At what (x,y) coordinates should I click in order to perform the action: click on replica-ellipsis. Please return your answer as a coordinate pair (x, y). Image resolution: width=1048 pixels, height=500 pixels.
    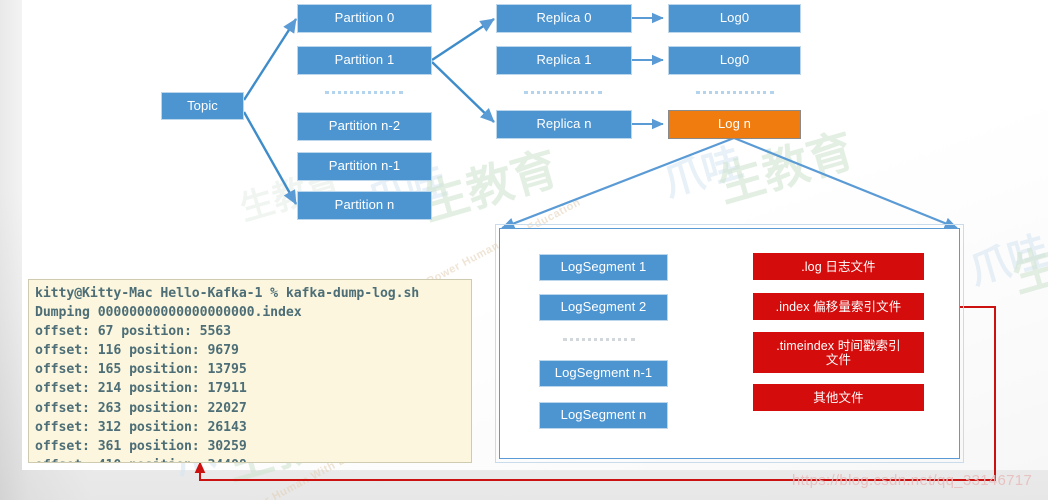
    Looking at the image, I should click on (563, 94).